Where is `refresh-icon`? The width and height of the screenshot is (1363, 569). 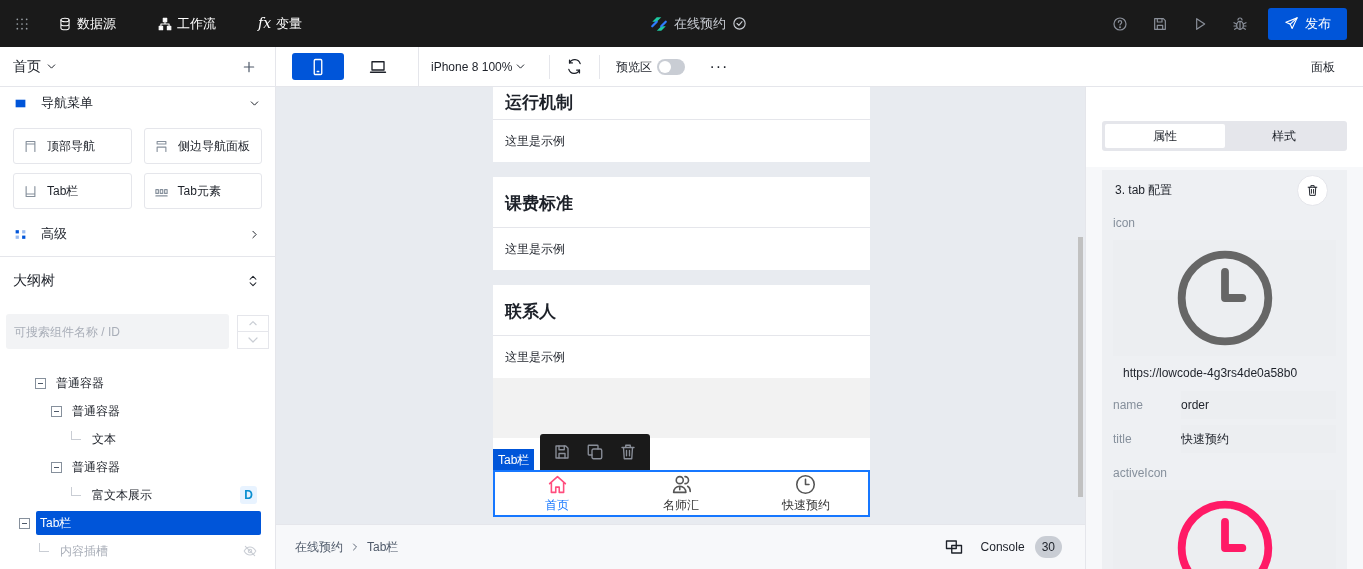 refresh-icon is located at coordinates (575, 66).